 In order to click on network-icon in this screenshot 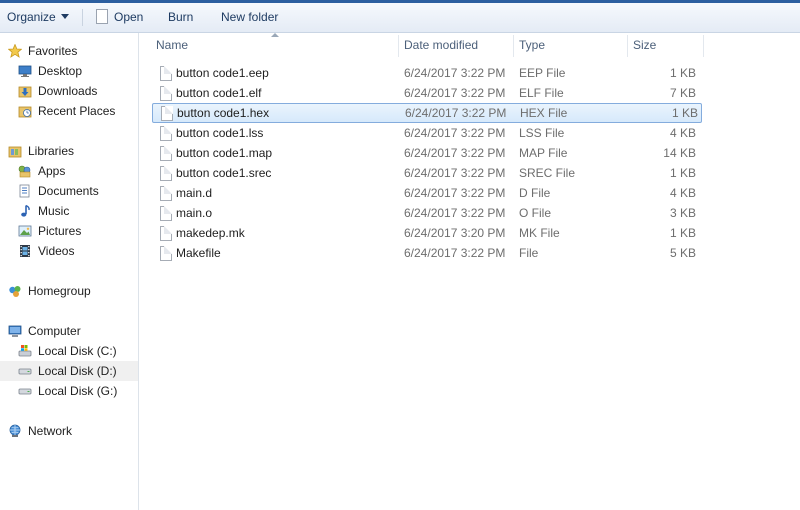, I will do `click(15, 430)`.